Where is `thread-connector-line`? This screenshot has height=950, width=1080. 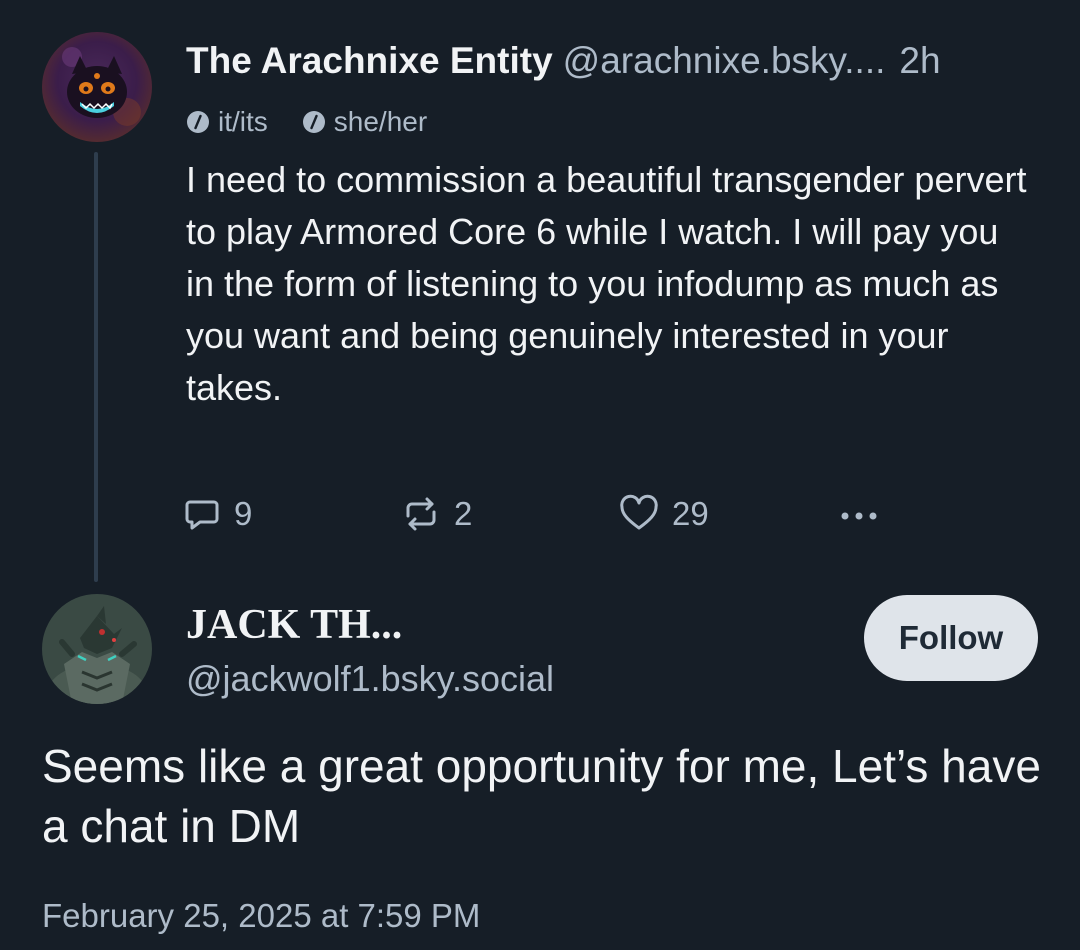 thread-connector-line is located at coordinates (96, 367).